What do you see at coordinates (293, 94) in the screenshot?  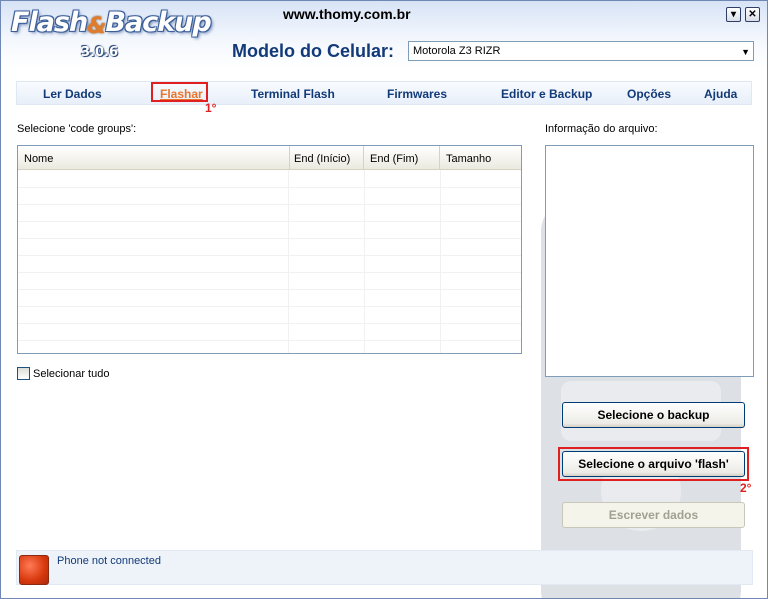 I see `tab-terminal-flash: Terminal Flash` at bounding box center [293, 94].